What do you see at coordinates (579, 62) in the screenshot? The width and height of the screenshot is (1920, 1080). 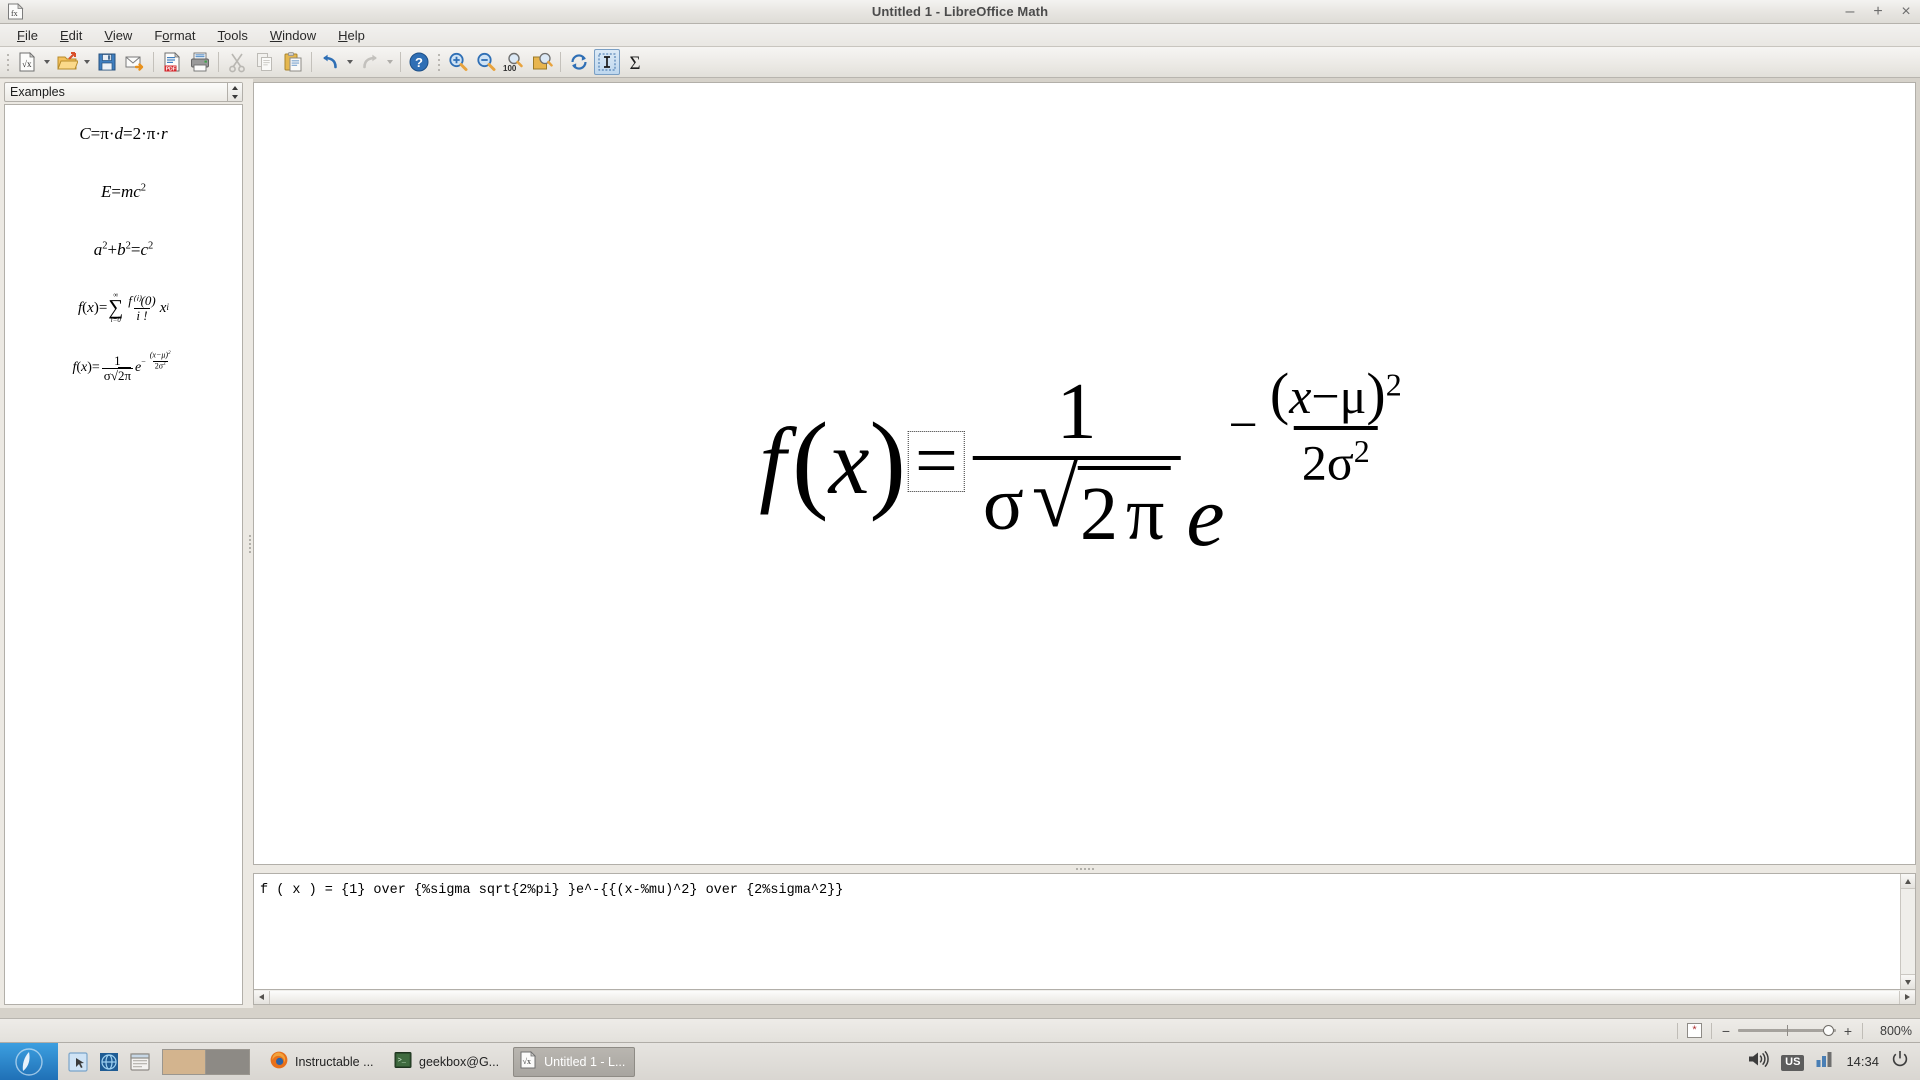 I see `refresh-icon` at bounding box center [579, 62].